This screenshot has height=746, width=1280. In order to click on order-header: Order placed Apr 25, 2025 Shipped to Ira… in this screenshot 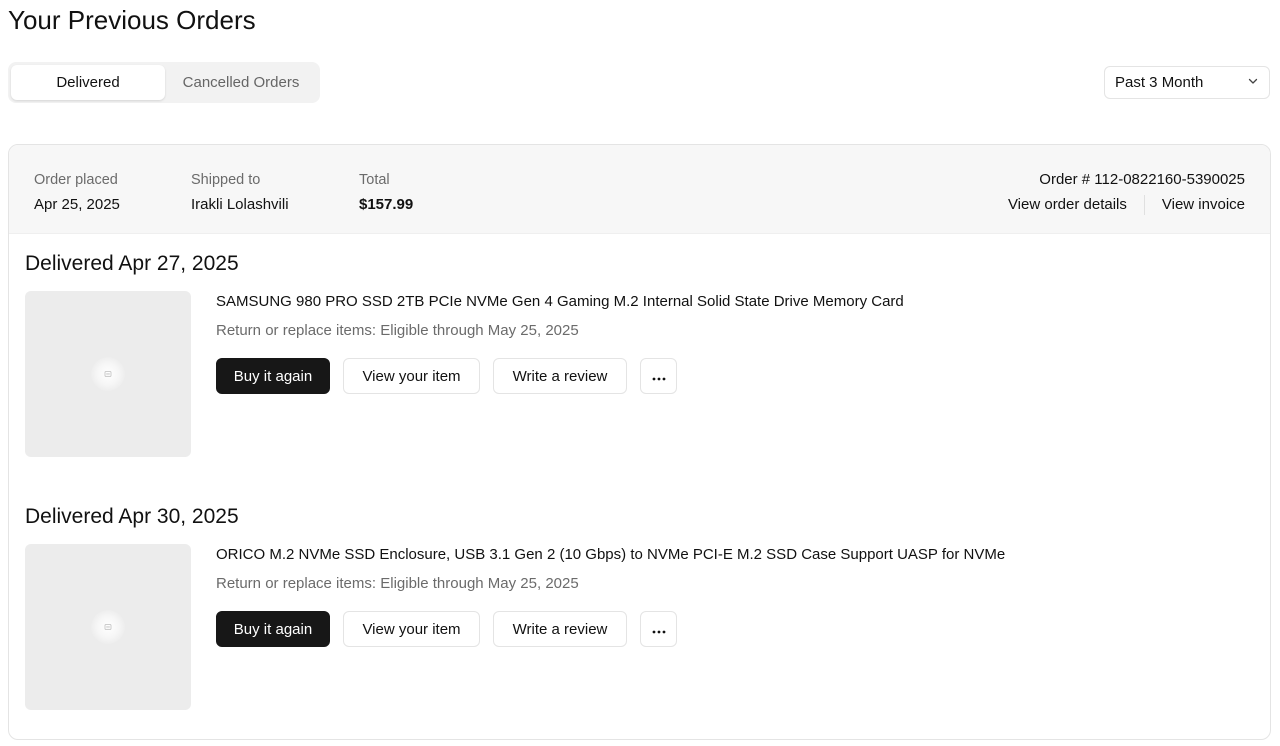, I will do `click(639, 189)`.